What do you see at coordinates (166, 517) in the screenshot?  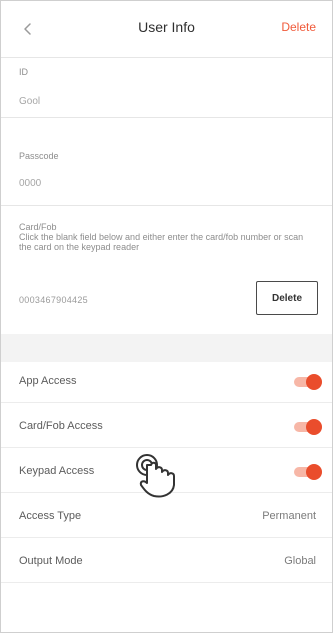 I see `access-type-row: Access Type Permanent` at bounding box center [166, 517].